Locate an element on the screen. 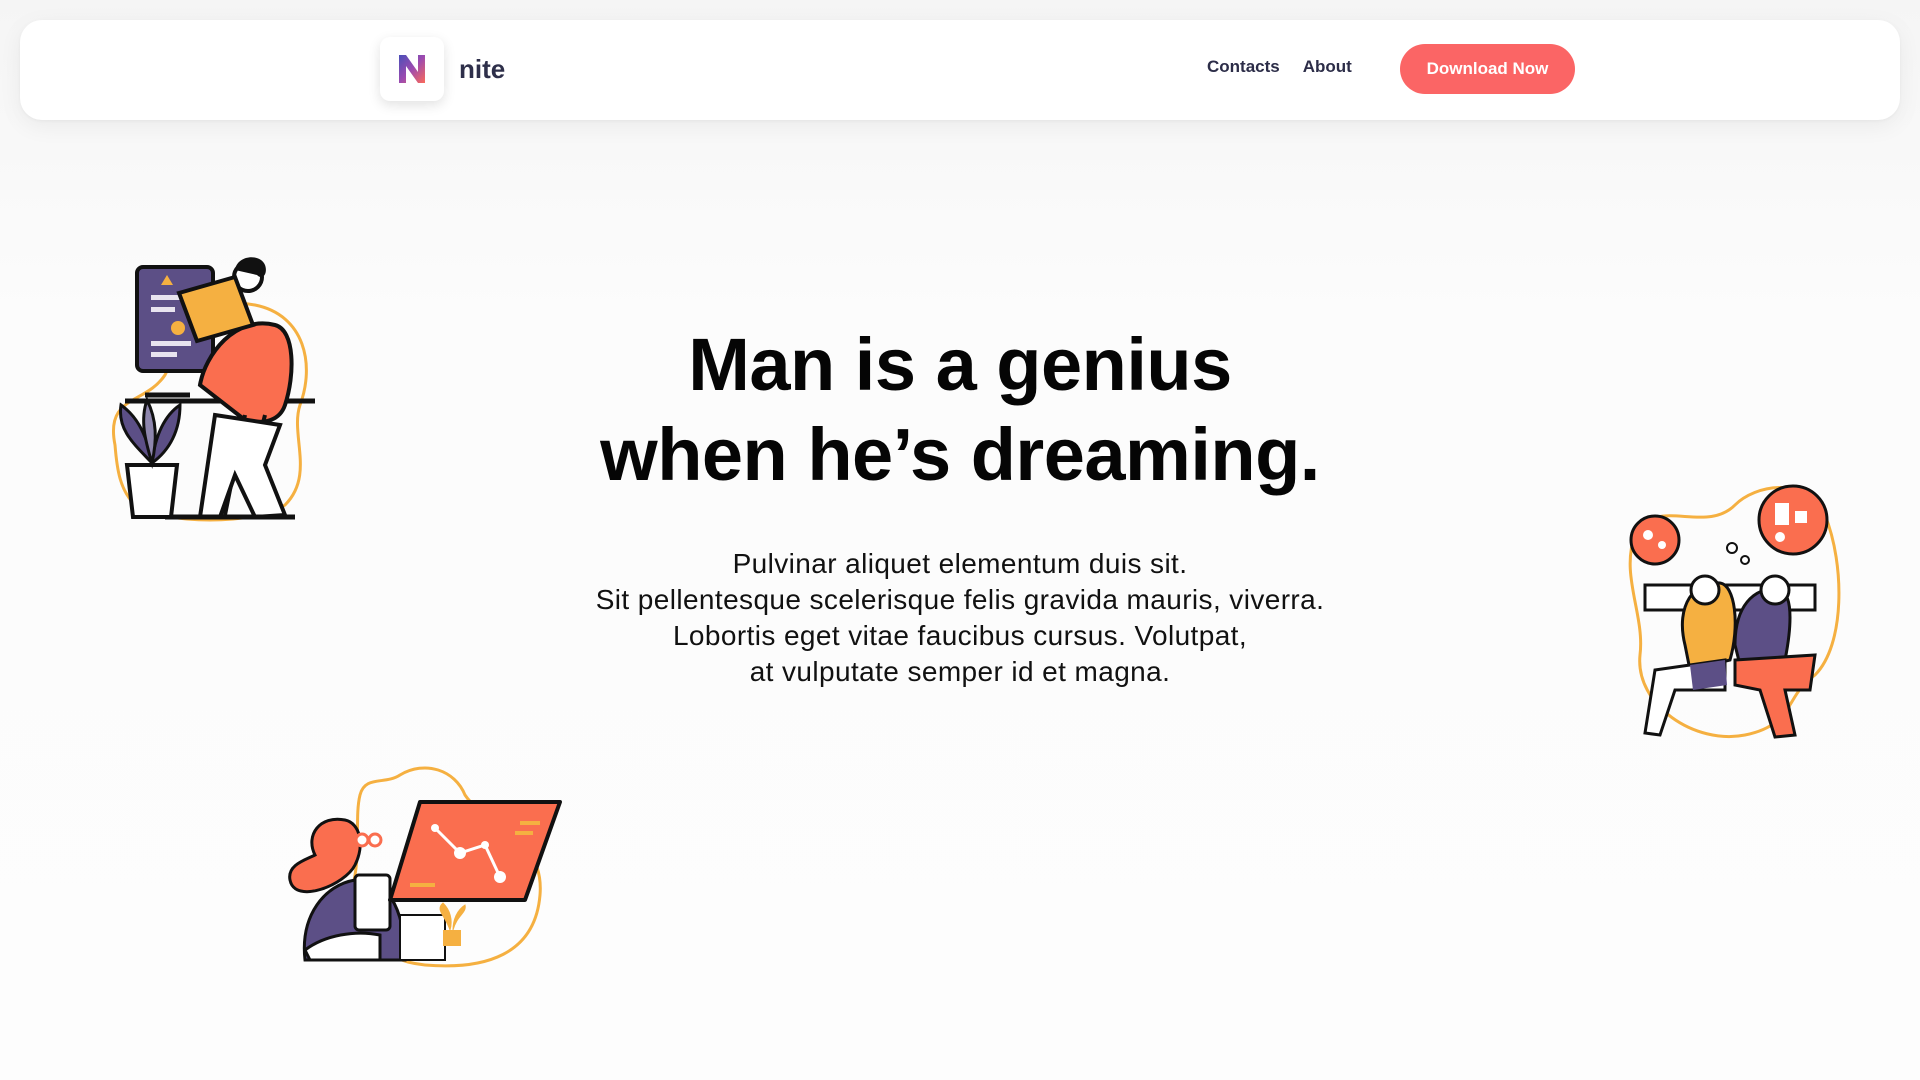 The image size is (1920, 1080). brand-home-link: nite is located at coordinates (442, 69).